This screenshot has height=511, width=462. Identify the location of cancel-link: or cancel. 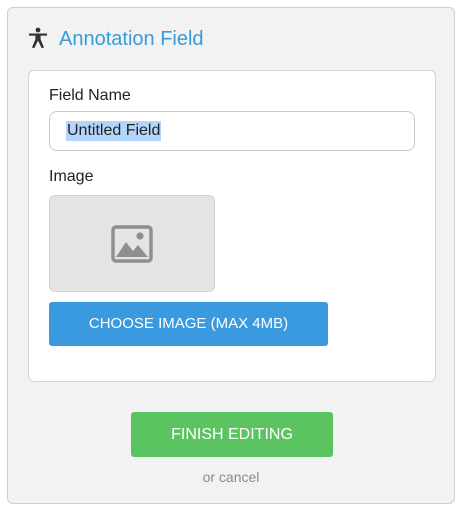
(231, 477).